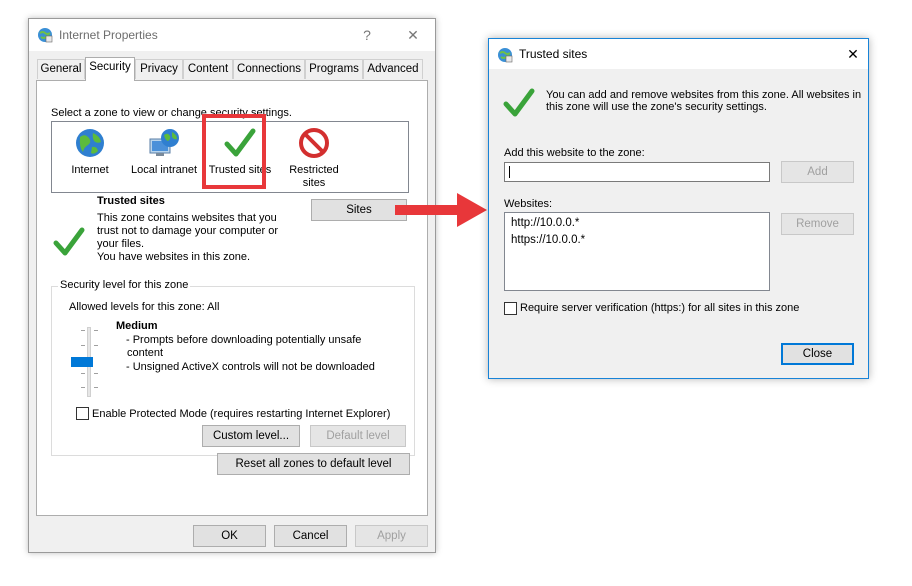 The height and width of the screenshot is (586, 912). What do you see at coordinates (269, 69) in the screenshot?
I see `tab-connections: Connections` at bounding box center [269, 69].